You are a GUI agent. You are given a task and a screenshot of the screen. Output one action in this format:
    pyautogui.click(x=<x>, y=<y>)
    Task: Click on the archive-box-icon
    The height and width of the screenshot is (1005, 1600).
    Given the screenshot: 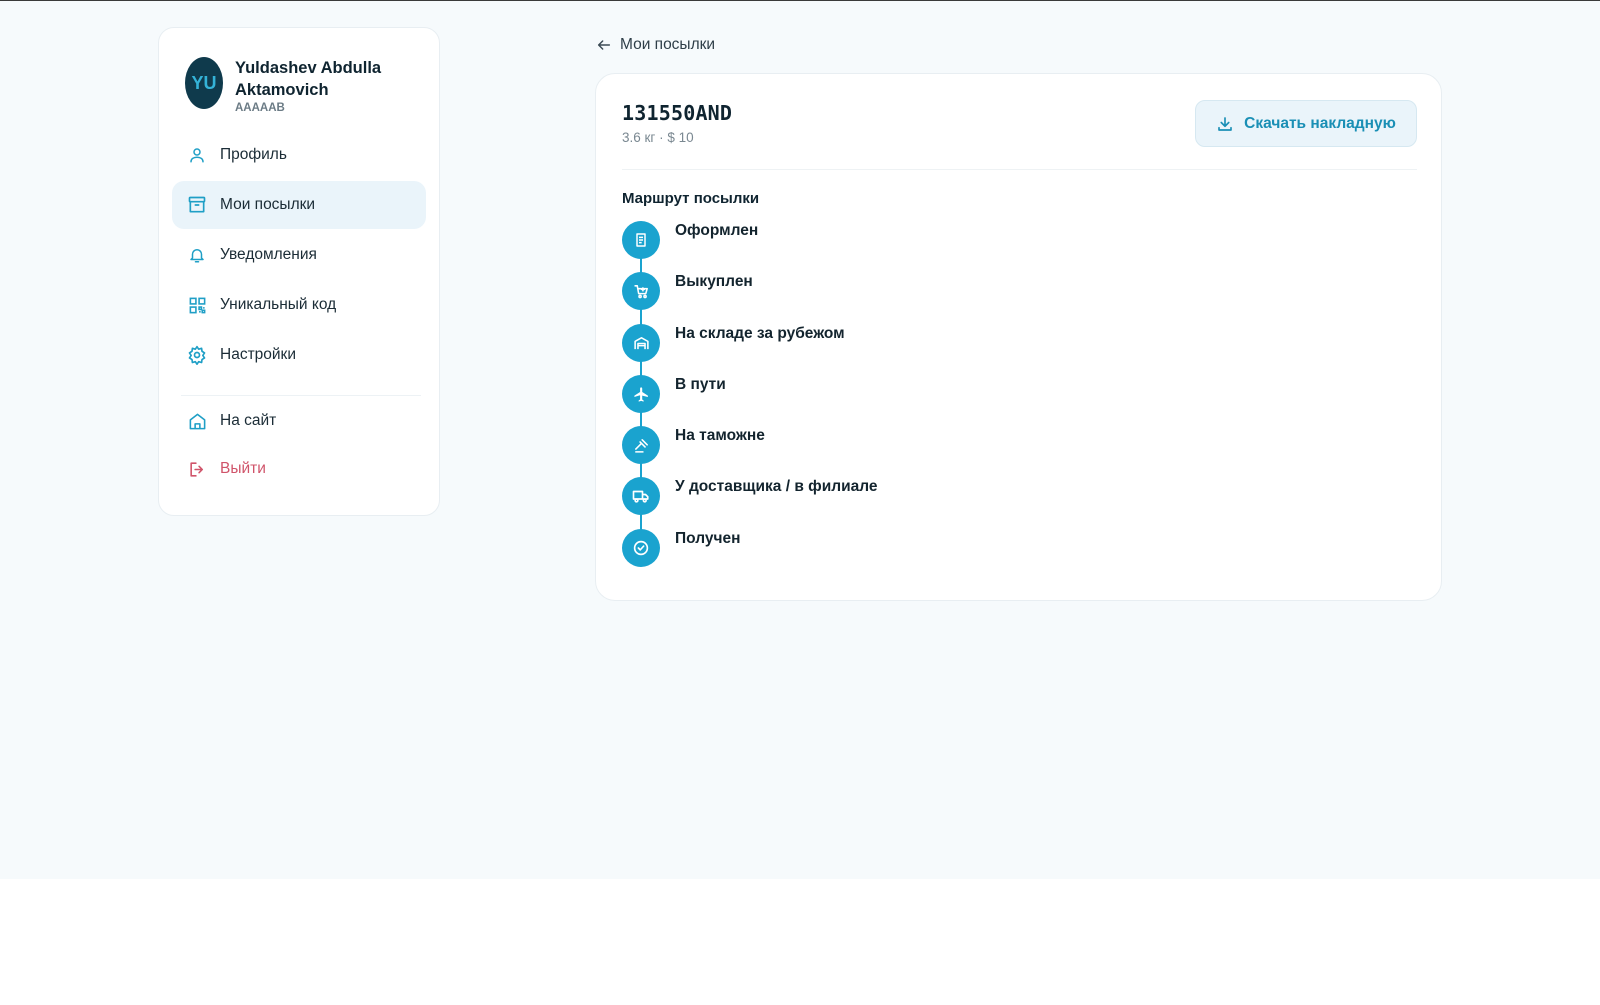 What is the action you would take?
    pyautogui.click(x=197, y=205)
    